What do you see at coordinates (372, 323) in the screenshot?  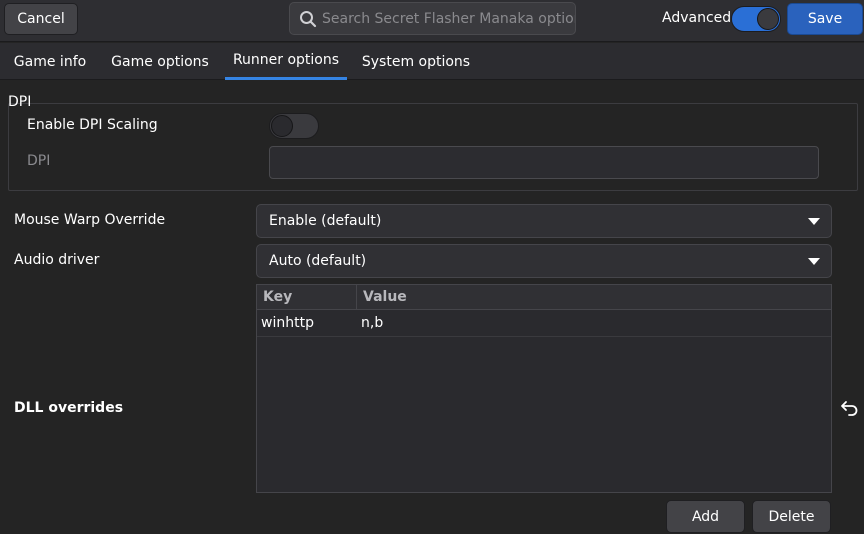 I see `row-value-cell: n,b` at bounding box center [372, 323].